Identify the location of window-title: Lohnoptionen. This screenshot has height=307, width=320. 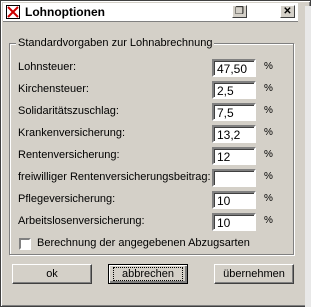
(65, 12).